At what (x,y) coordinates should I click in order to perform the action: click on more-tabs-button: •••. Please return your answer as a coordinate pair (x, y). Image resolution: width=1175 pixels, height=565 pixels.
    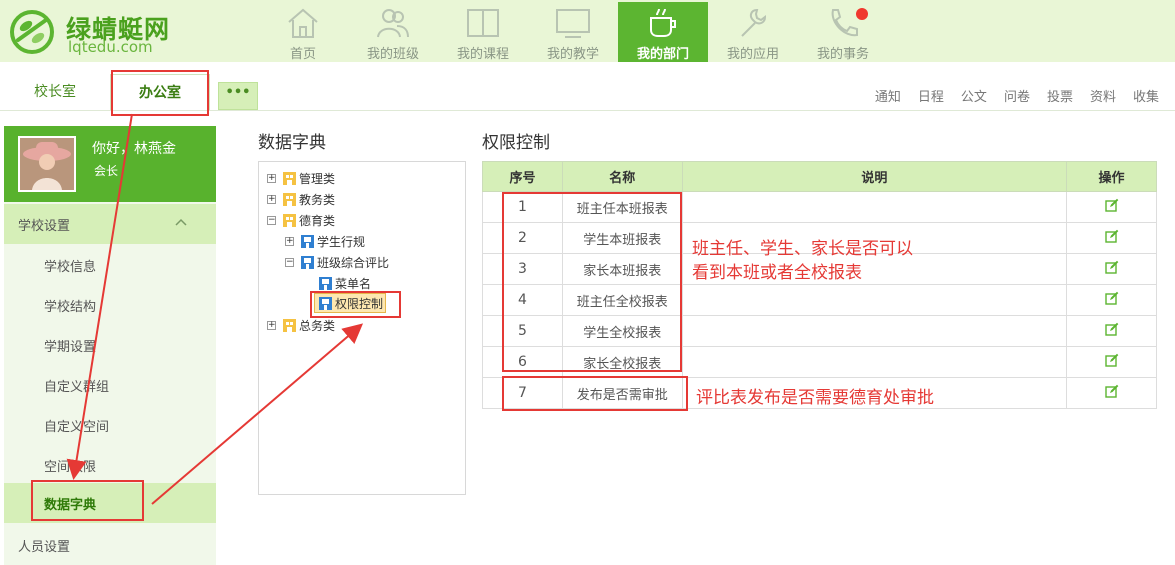
    Looking at the image, I should click on (238, 96).